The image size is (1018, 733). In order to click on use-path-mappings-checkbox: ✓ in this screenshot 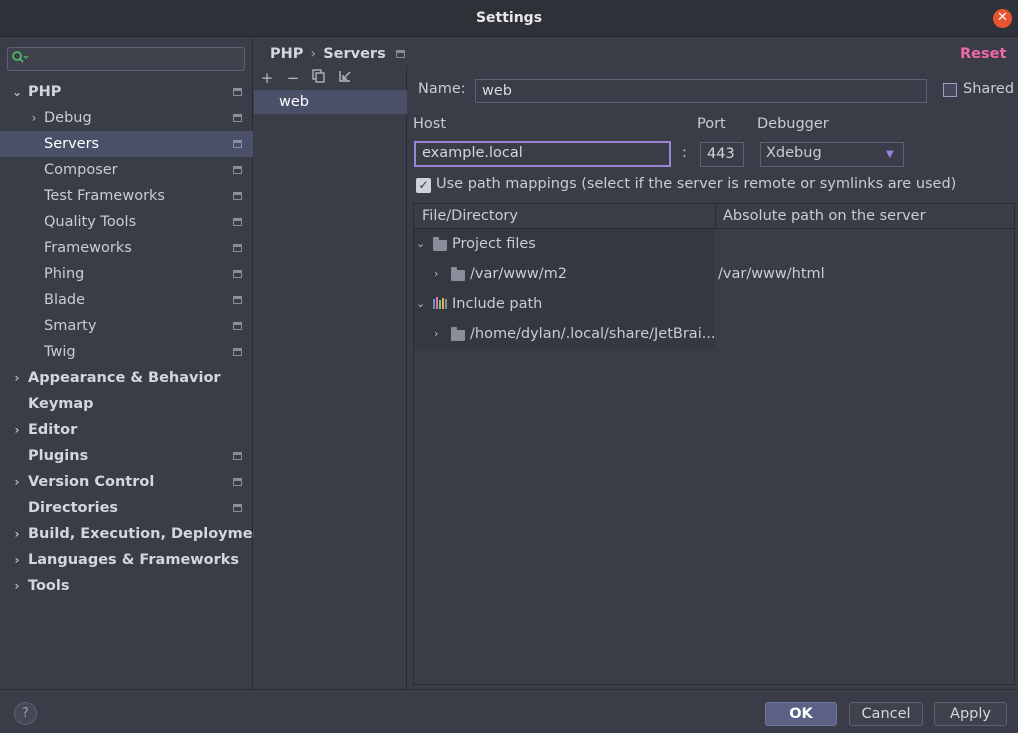, I will do `click(423, 185)`.